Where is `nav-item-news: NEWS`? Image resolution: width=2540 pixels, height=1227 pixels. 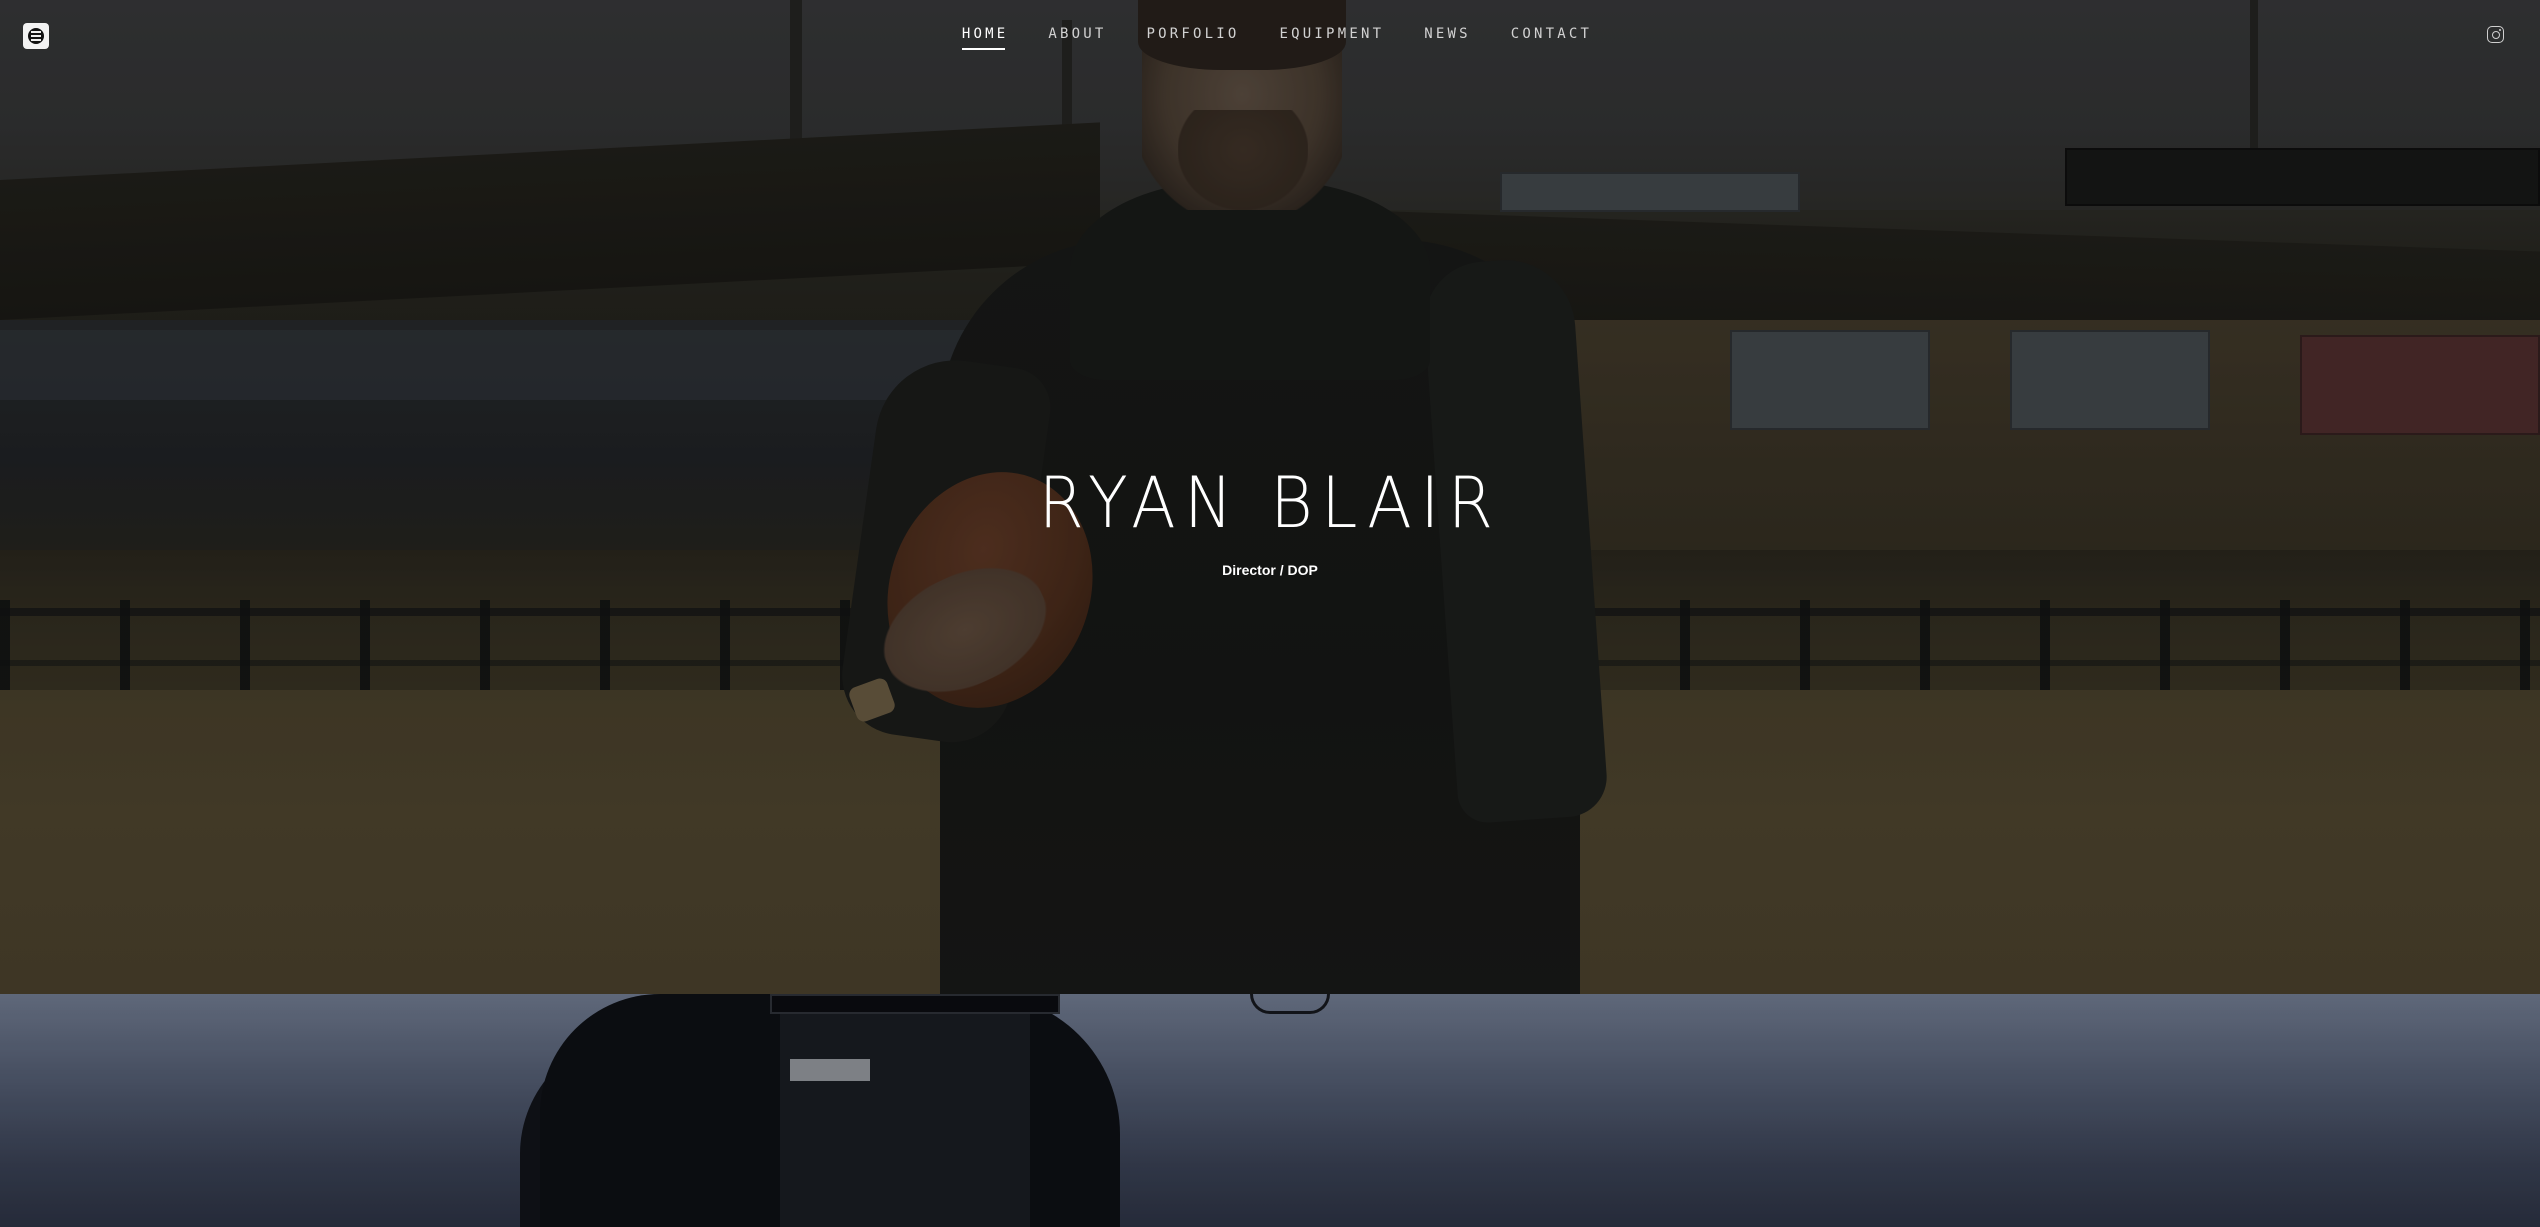
nav-item-news: NEWS is located at coordinates (1447, 38).